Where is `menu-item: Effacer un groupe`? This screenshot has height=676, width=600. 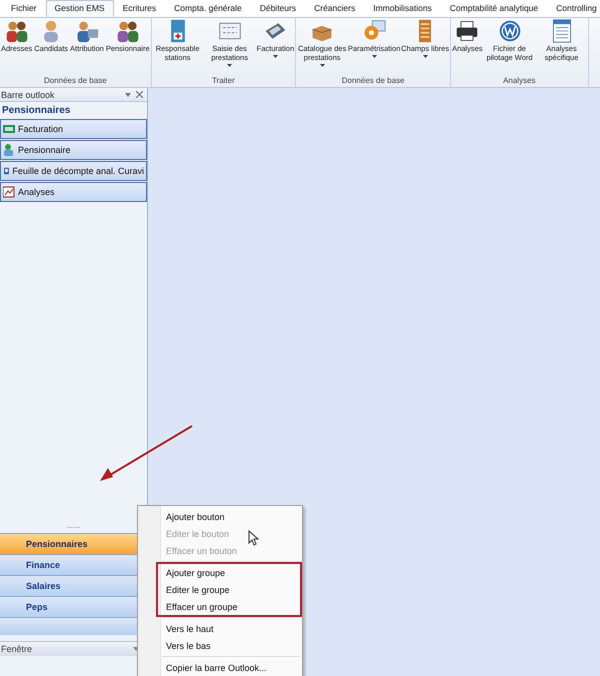
menu-item: Effacer un groupe is located at coordinates (231, 606).